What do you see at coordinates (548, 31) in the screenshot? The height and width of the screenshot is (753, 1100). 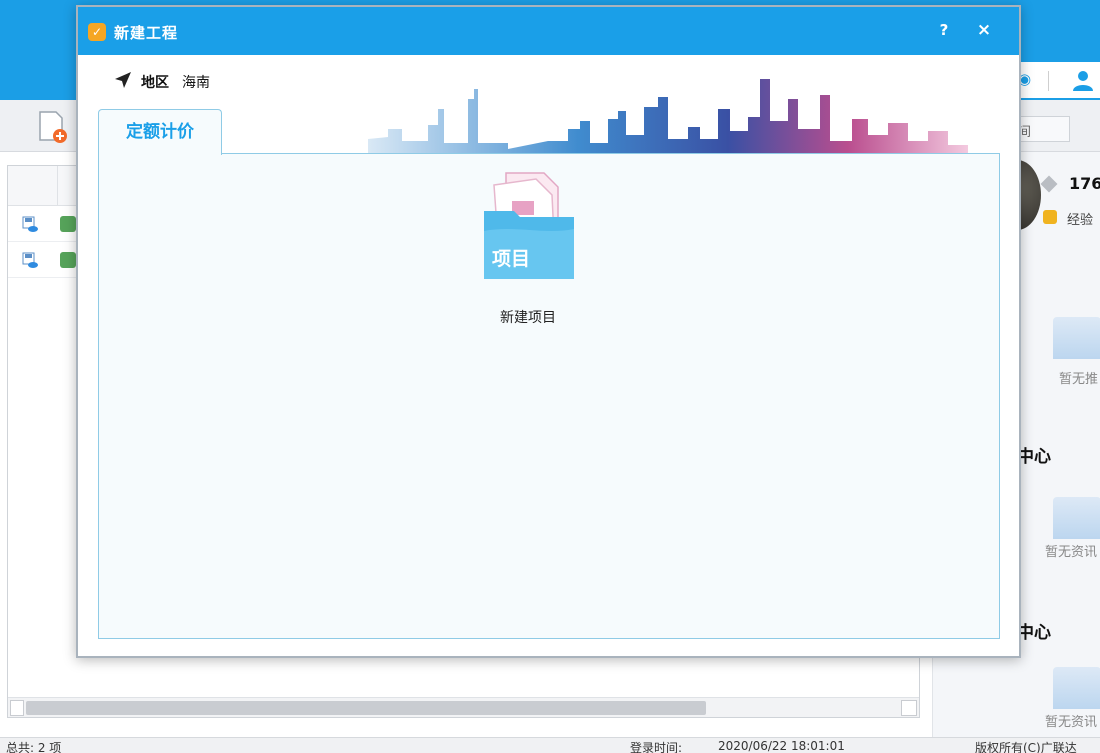 I see `dialog-titlebar: ✓ 新建工程 ? ×` at bounding box center [548, 31].